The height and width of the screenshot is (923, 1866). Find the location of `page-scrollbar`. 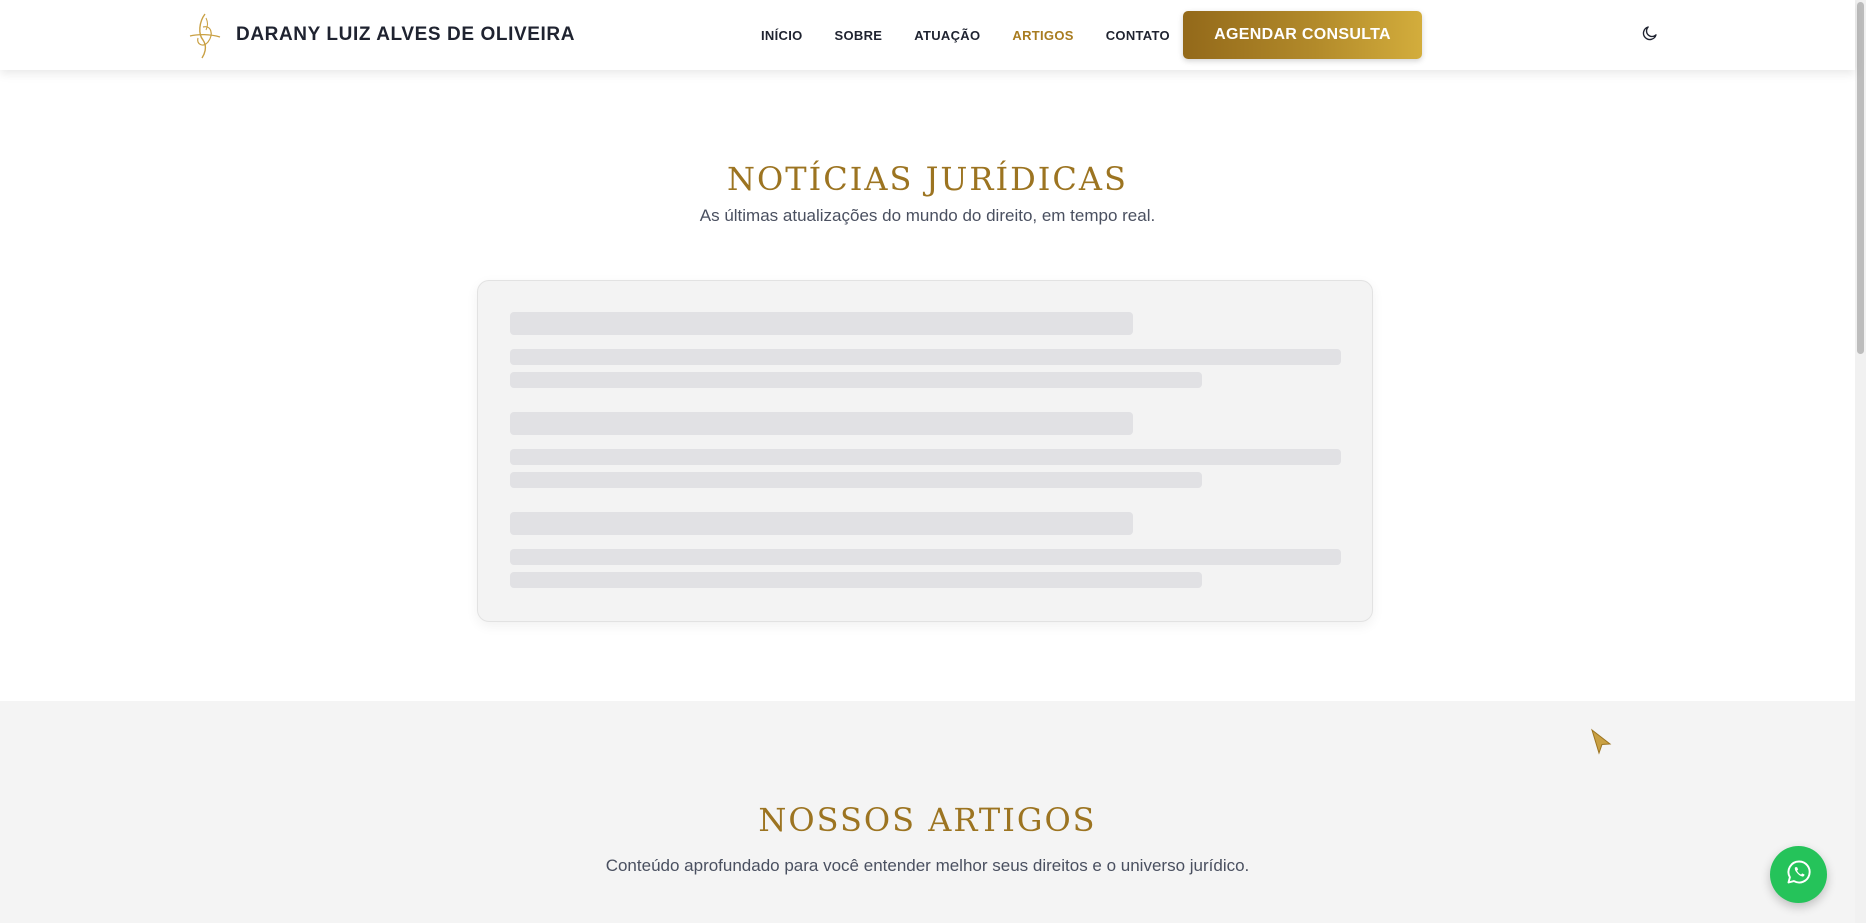

page-scrollbar is located at coordinates (1860, 461).